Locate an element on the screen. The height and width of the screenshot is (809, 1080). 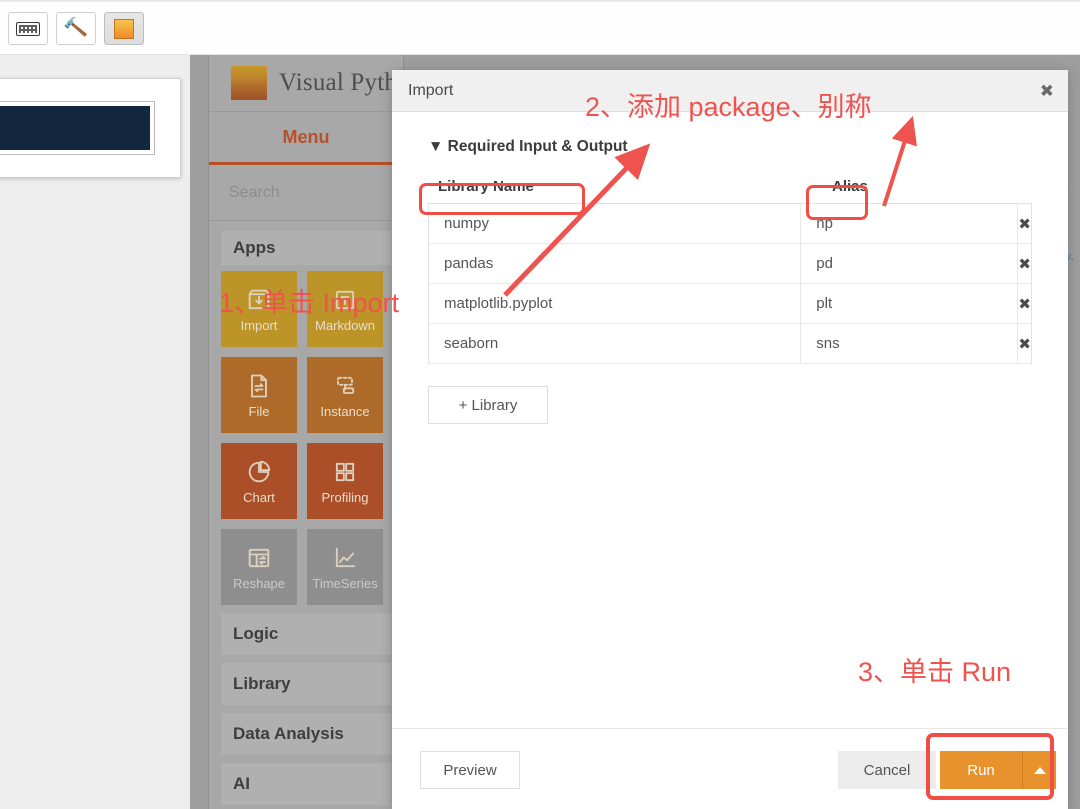
tab-menu-label: Menu is located at coordinates (306, 136).